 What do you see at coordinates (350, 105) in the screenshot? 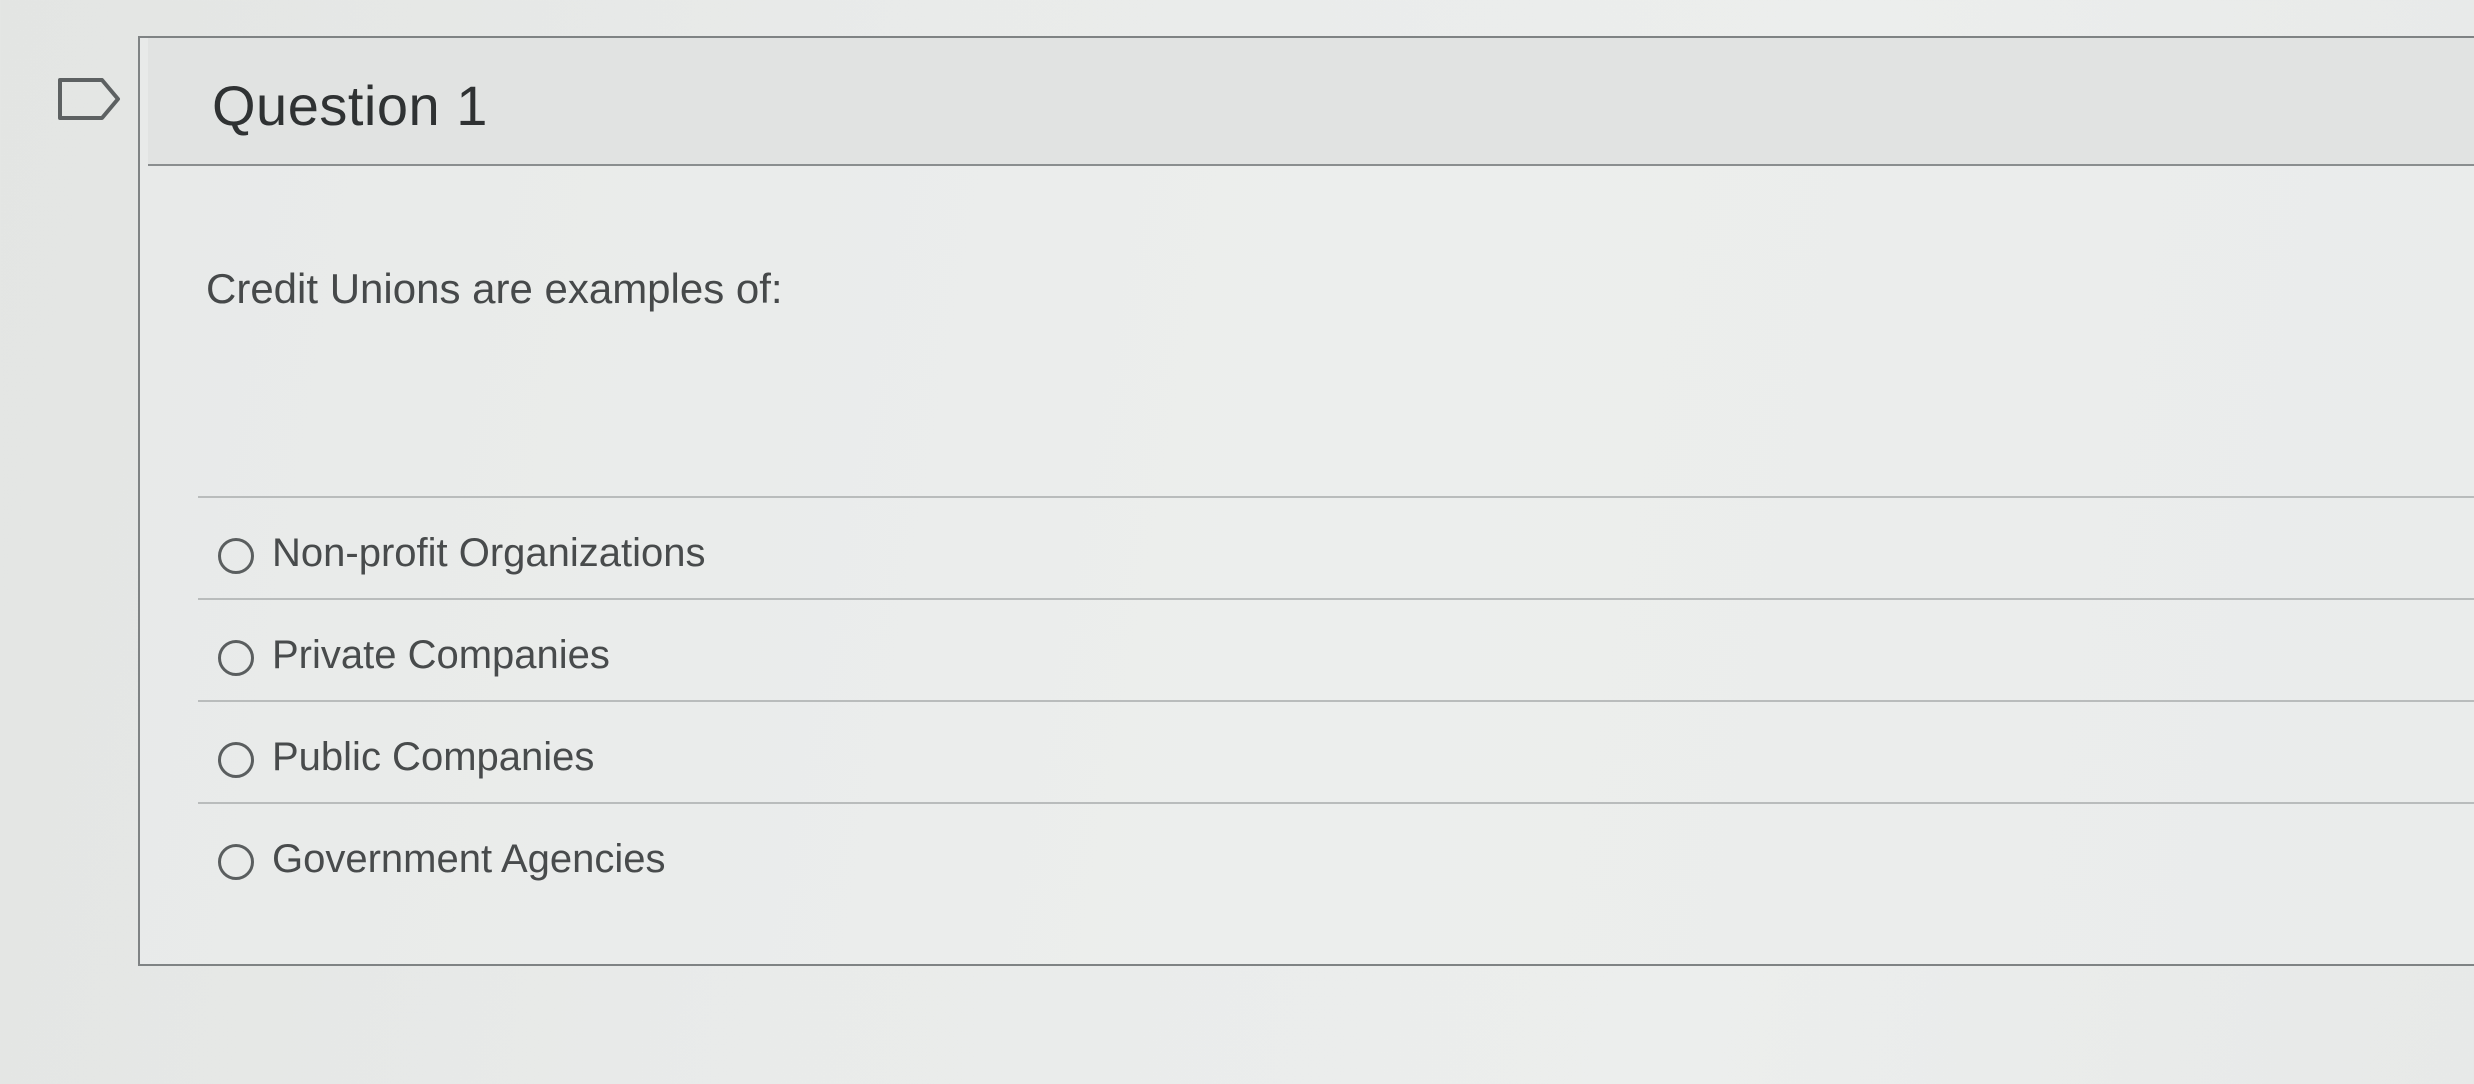
I see `question-title: Question 1` at bounding box center [350, 105].